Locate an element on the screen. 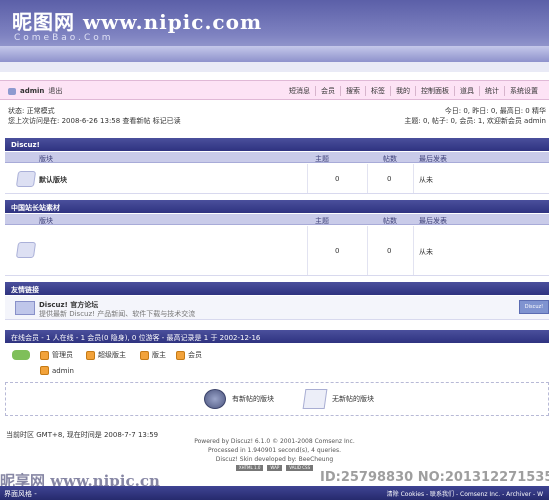 The image size is (549, 500). role-admin: 管理员 is located at coordinates (56, 355).